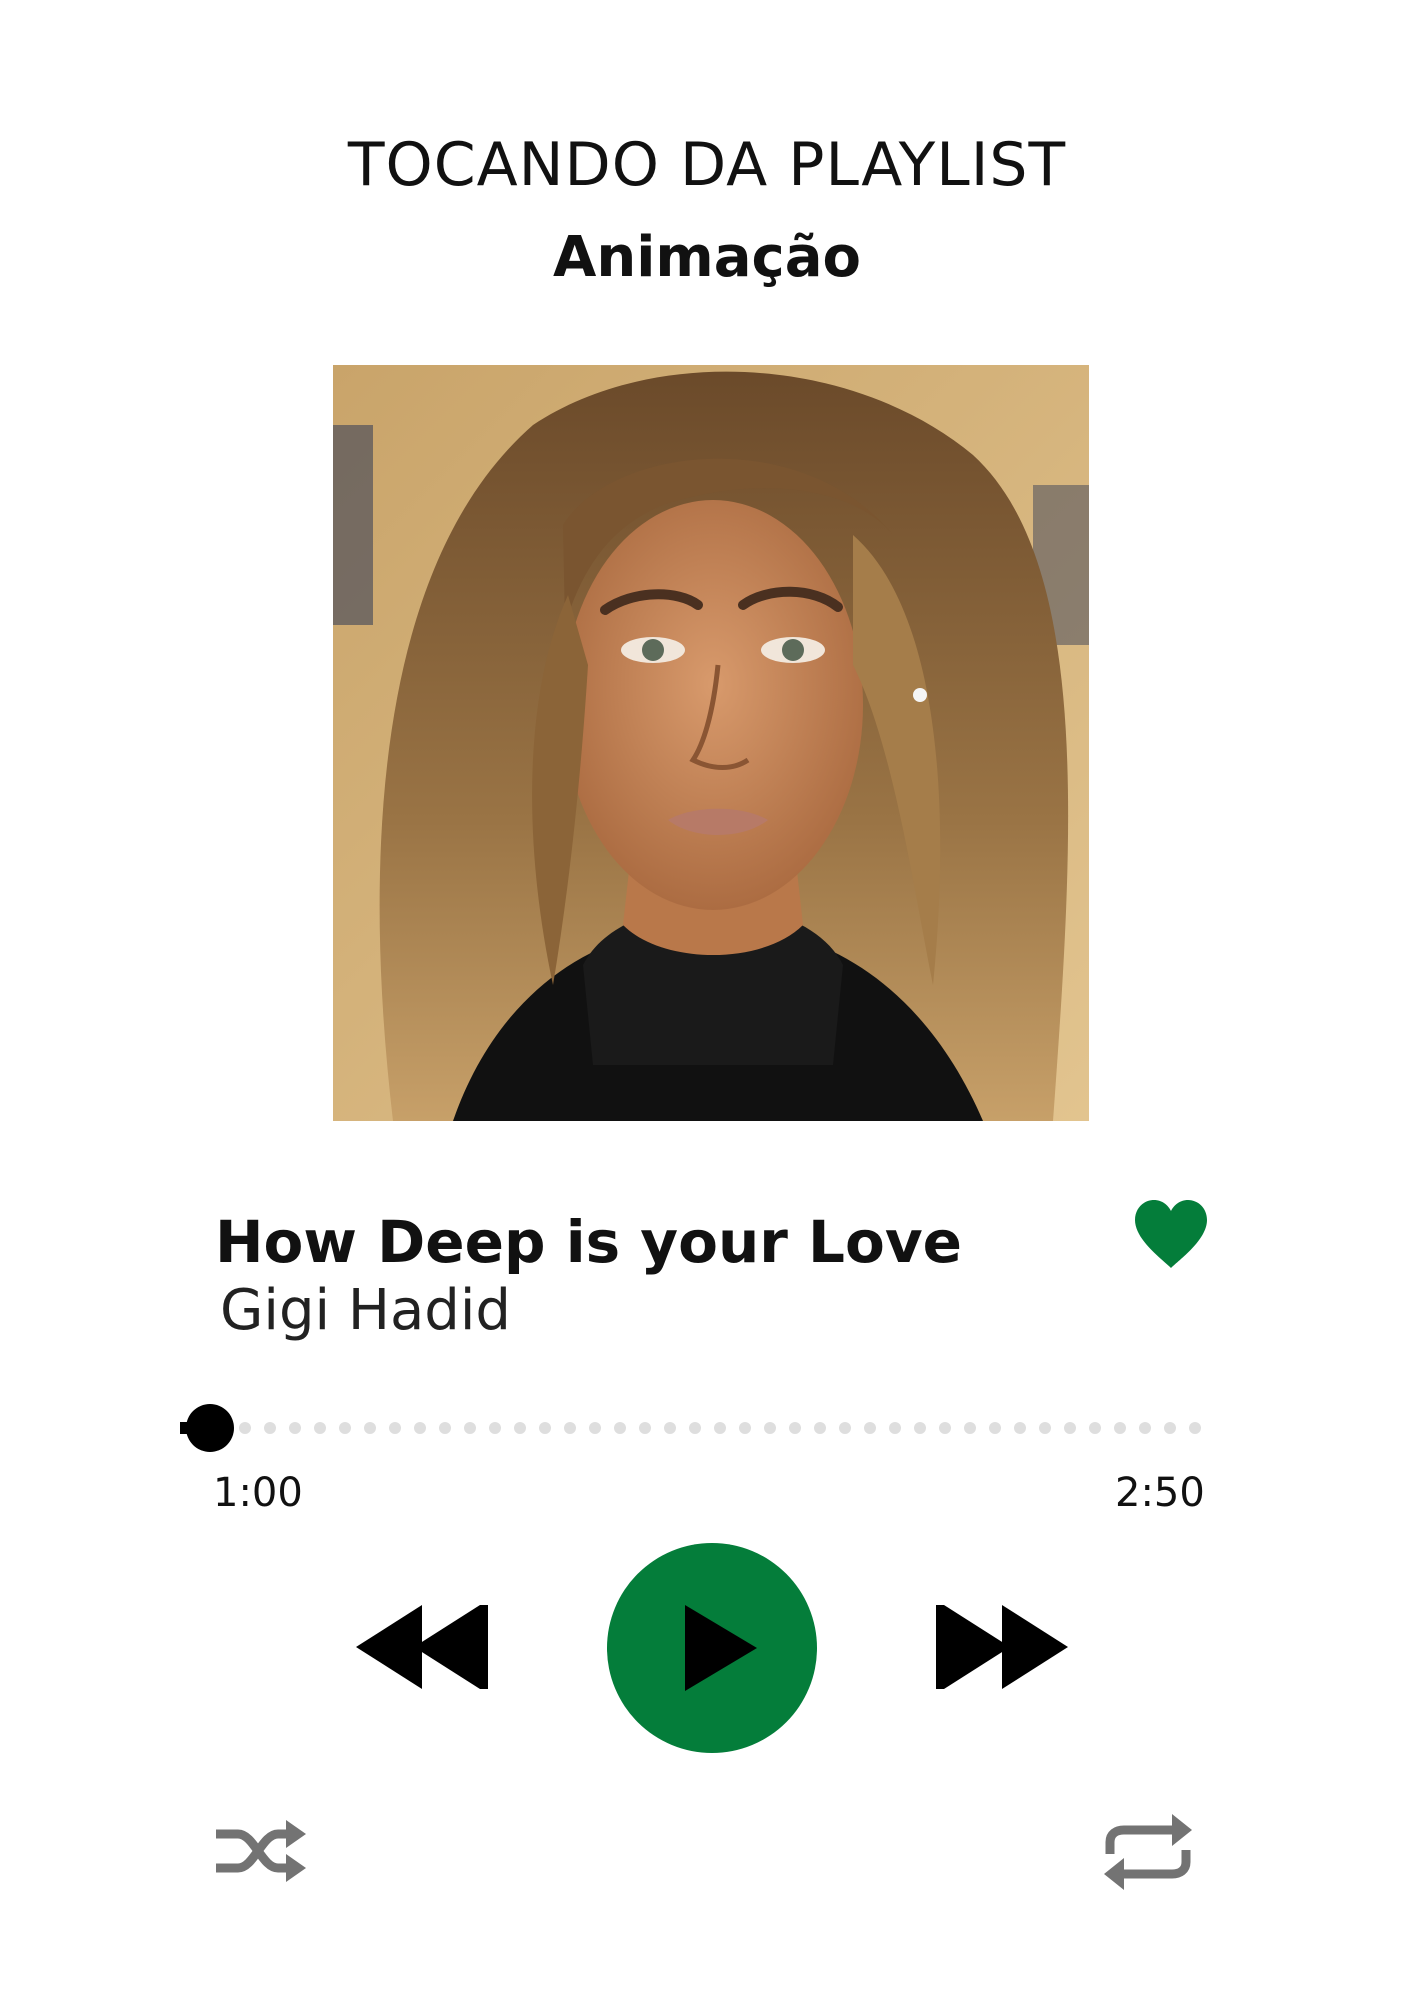 The width and height of the screenshot is (1414, 2000). I want to click on rewind-button, so click(422, 1647).